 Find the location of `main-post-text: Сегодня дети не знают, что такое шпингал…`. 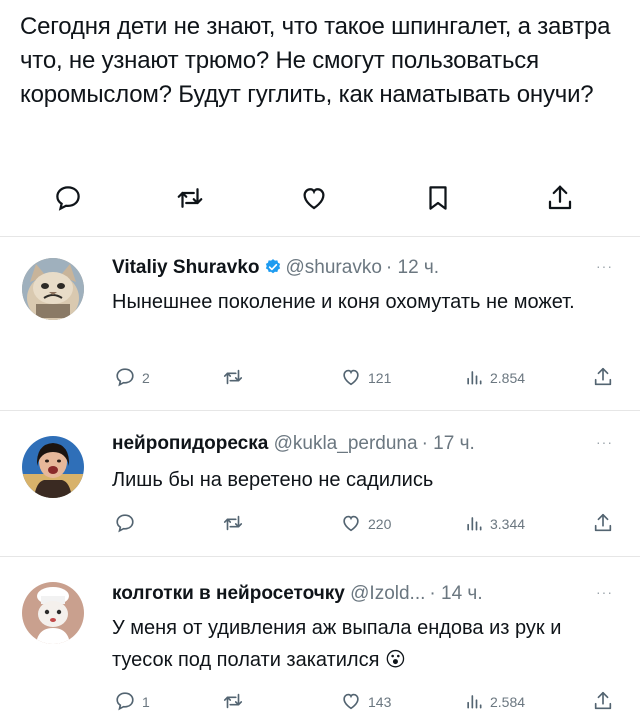

main-post-text: Сегодня дети не знают, что такое шпингал… is located at coordinates (315, 60).